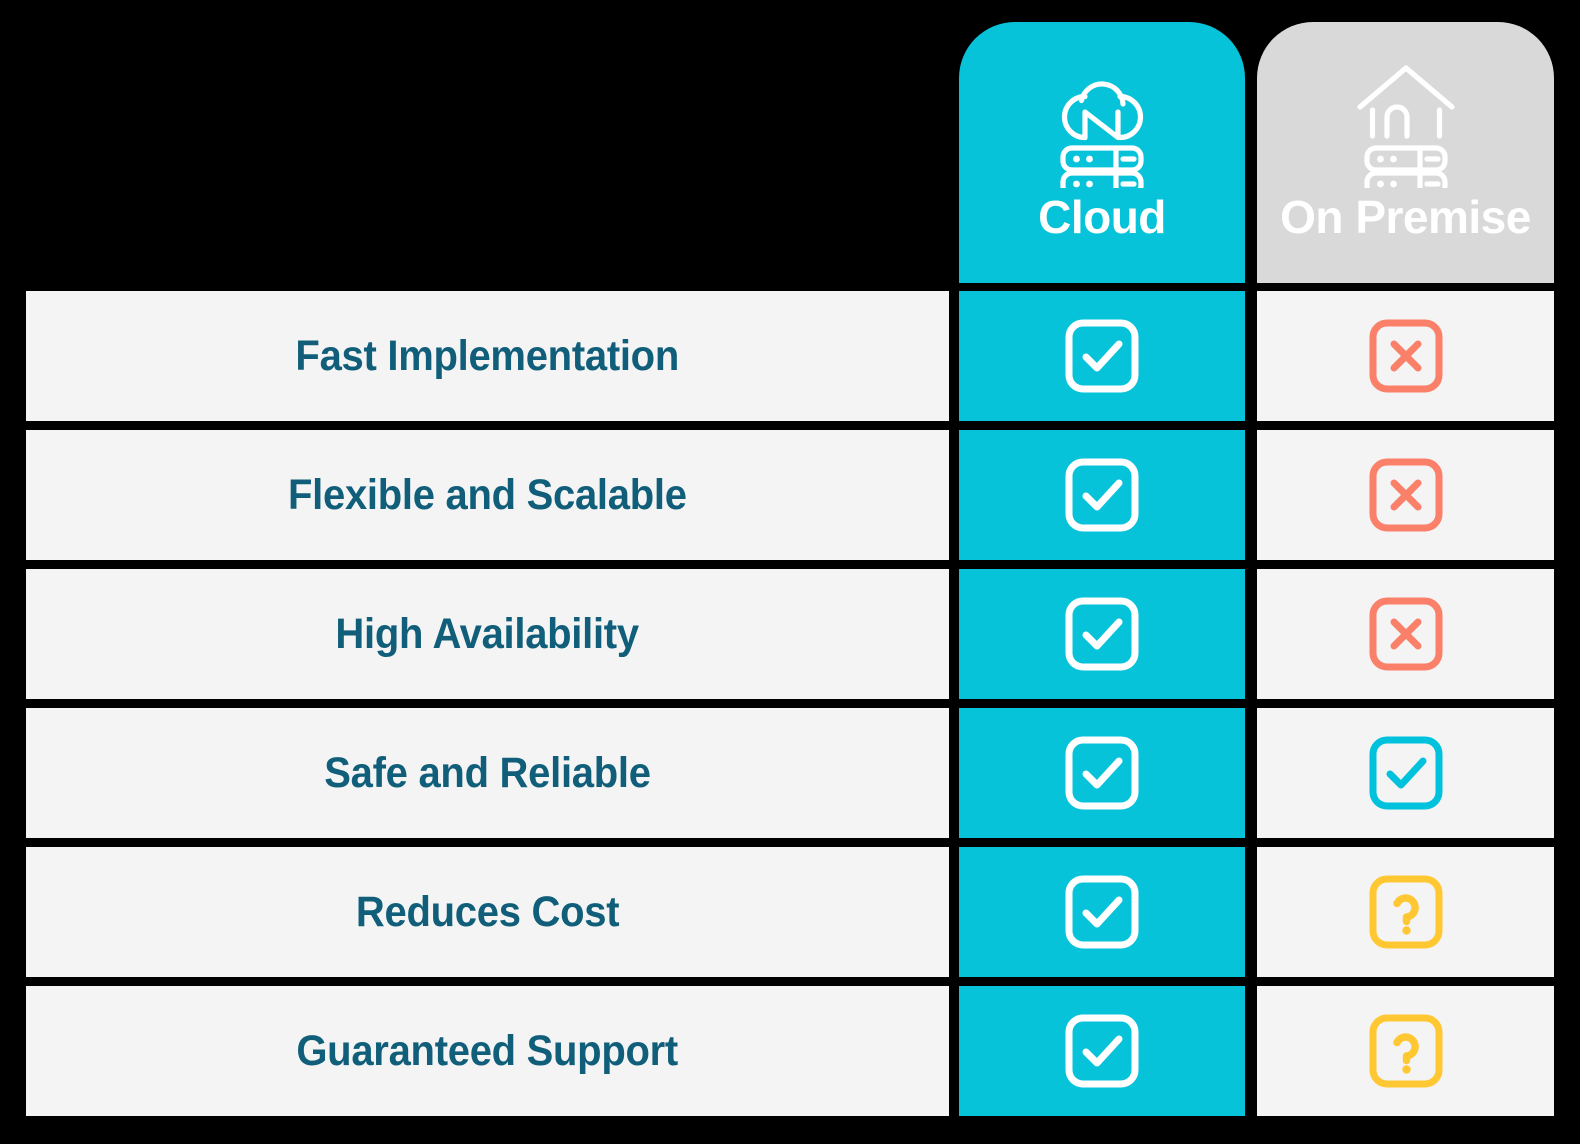 The height and width of the screenshot is (1144, 1580). I want to click on feature-label: Reduces Cost, so click(487, 911).